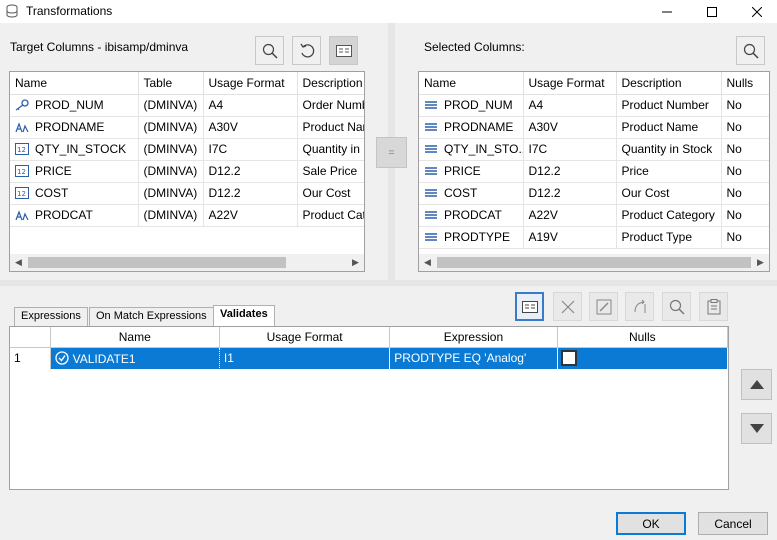  Describe the element at coordinates (30, 337) in the screenshot. I see `row-number-header` at that location.